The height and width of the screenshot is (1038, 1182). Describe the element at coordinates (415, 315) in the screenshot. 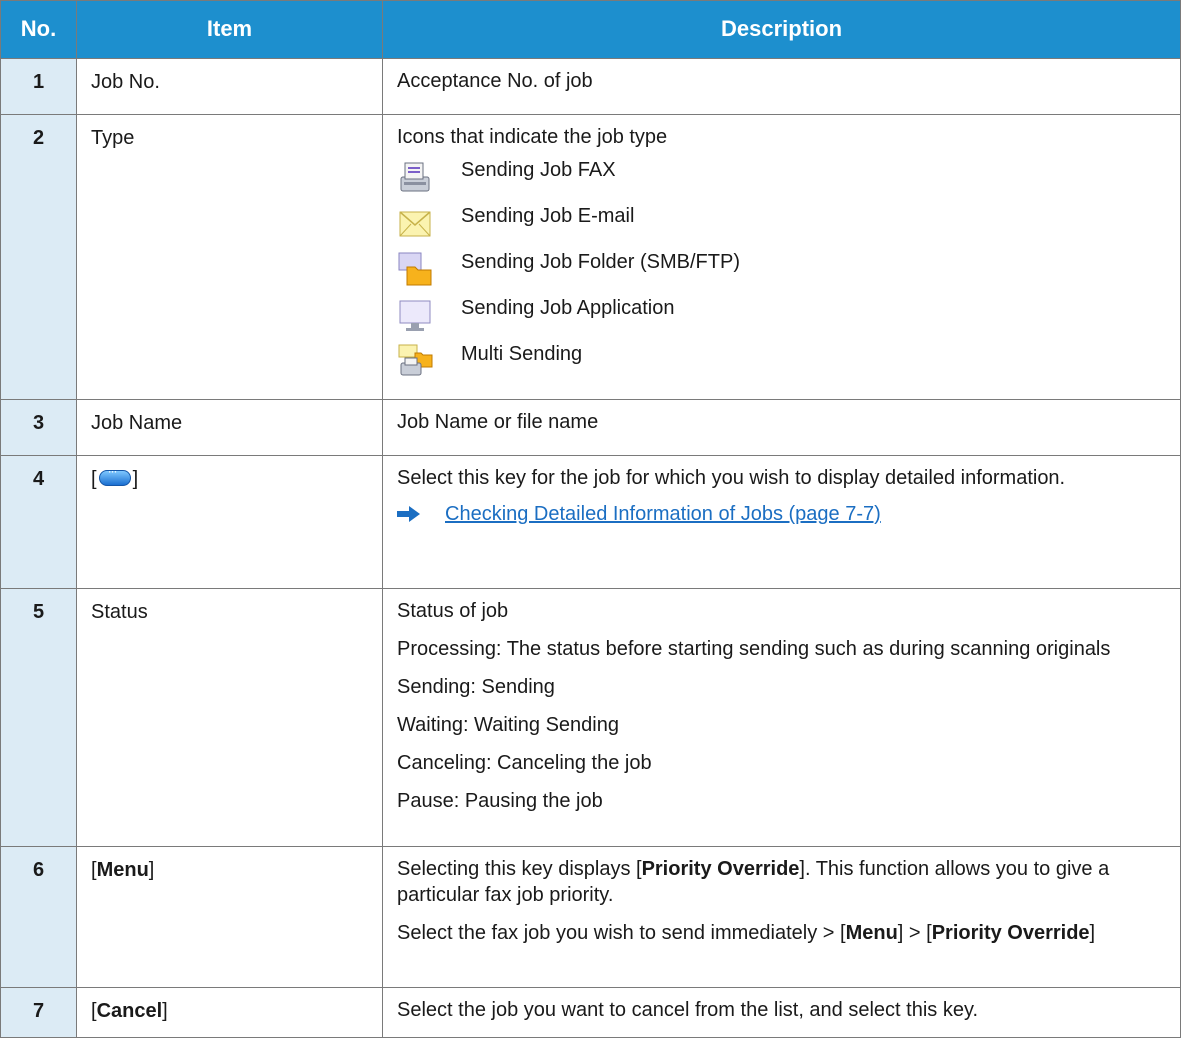

I see `monitor-icon` at that location.